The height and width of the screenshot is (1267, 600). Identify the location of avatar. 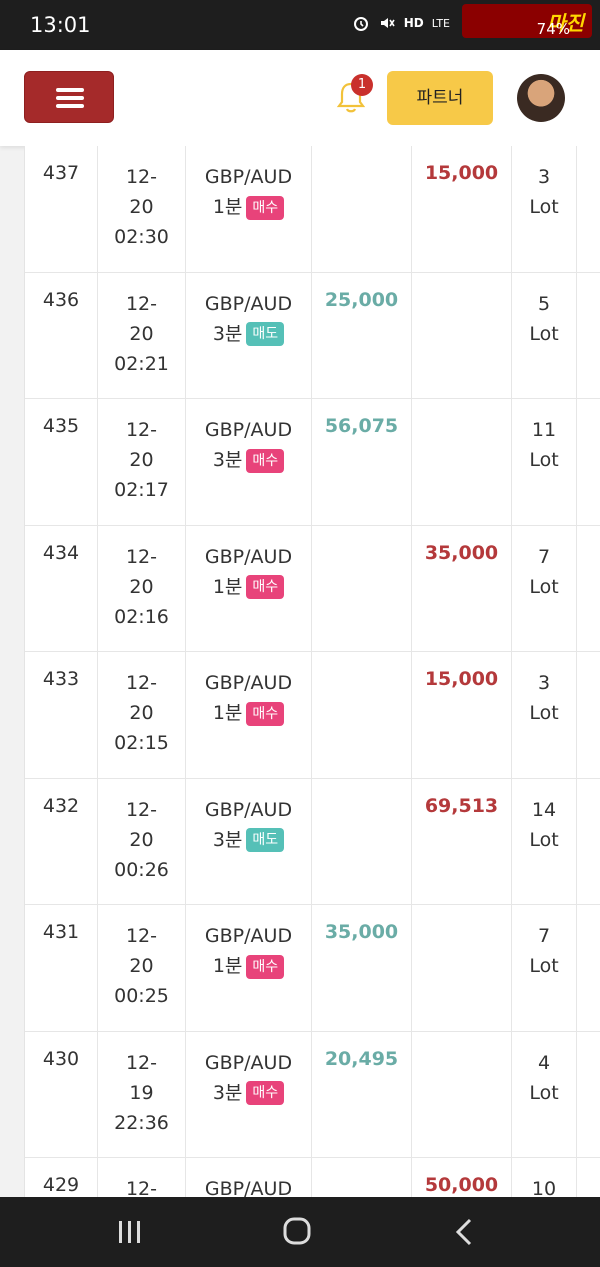
(541, 98).